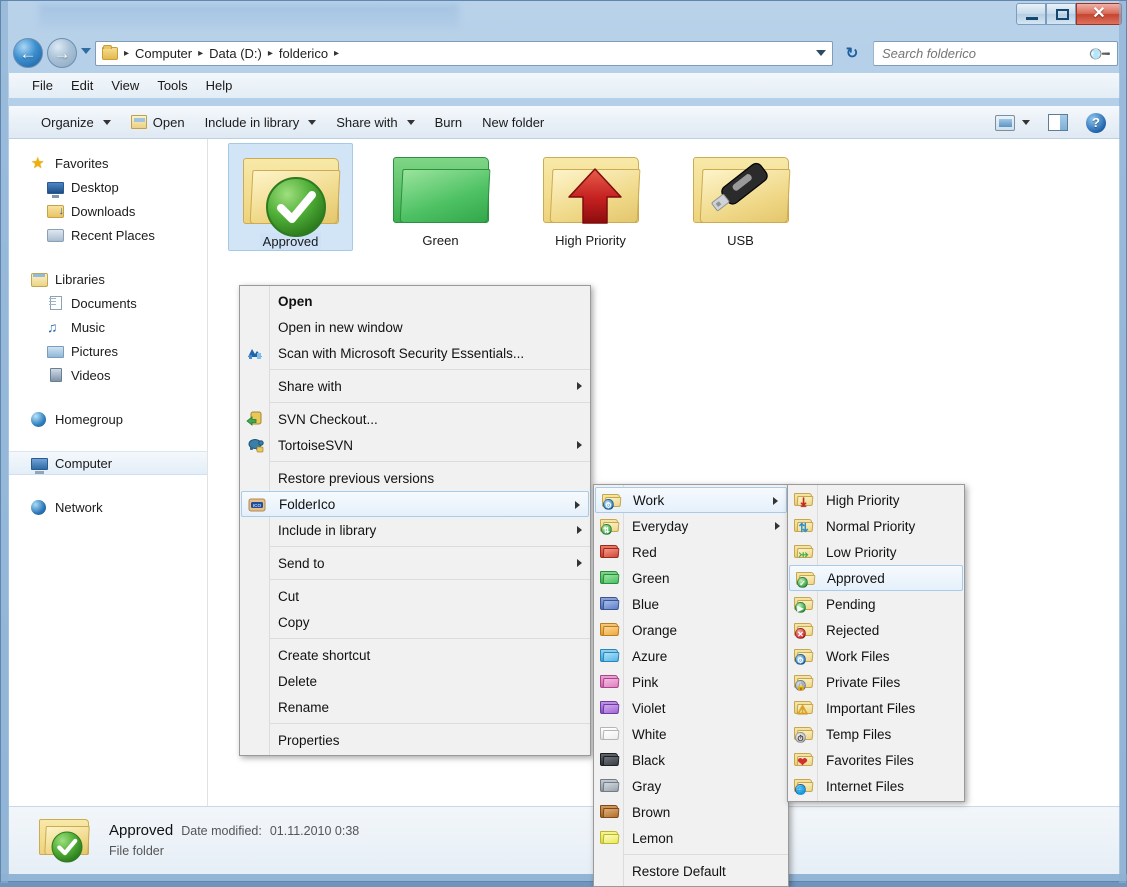 The height and width of the screenshot is (887, 1127). What do you see at coordinates (610, 759) in the screenshot?
I see `folder-black-icon` at bounding box center [610, 759].